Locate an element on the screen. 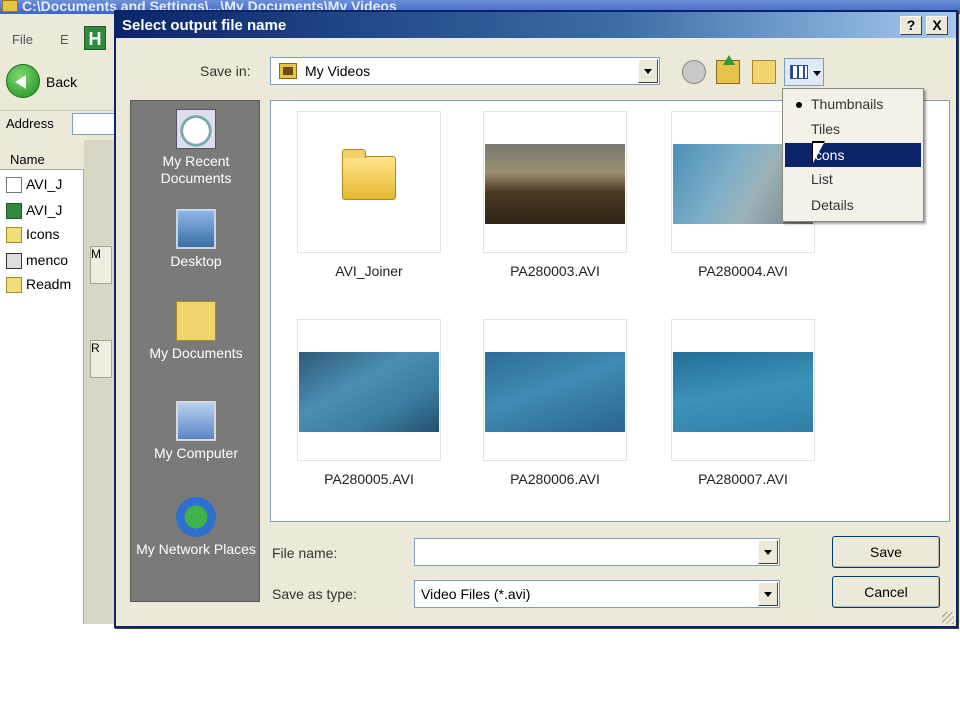  video-folder-icon is located at coordinates (288, 71).